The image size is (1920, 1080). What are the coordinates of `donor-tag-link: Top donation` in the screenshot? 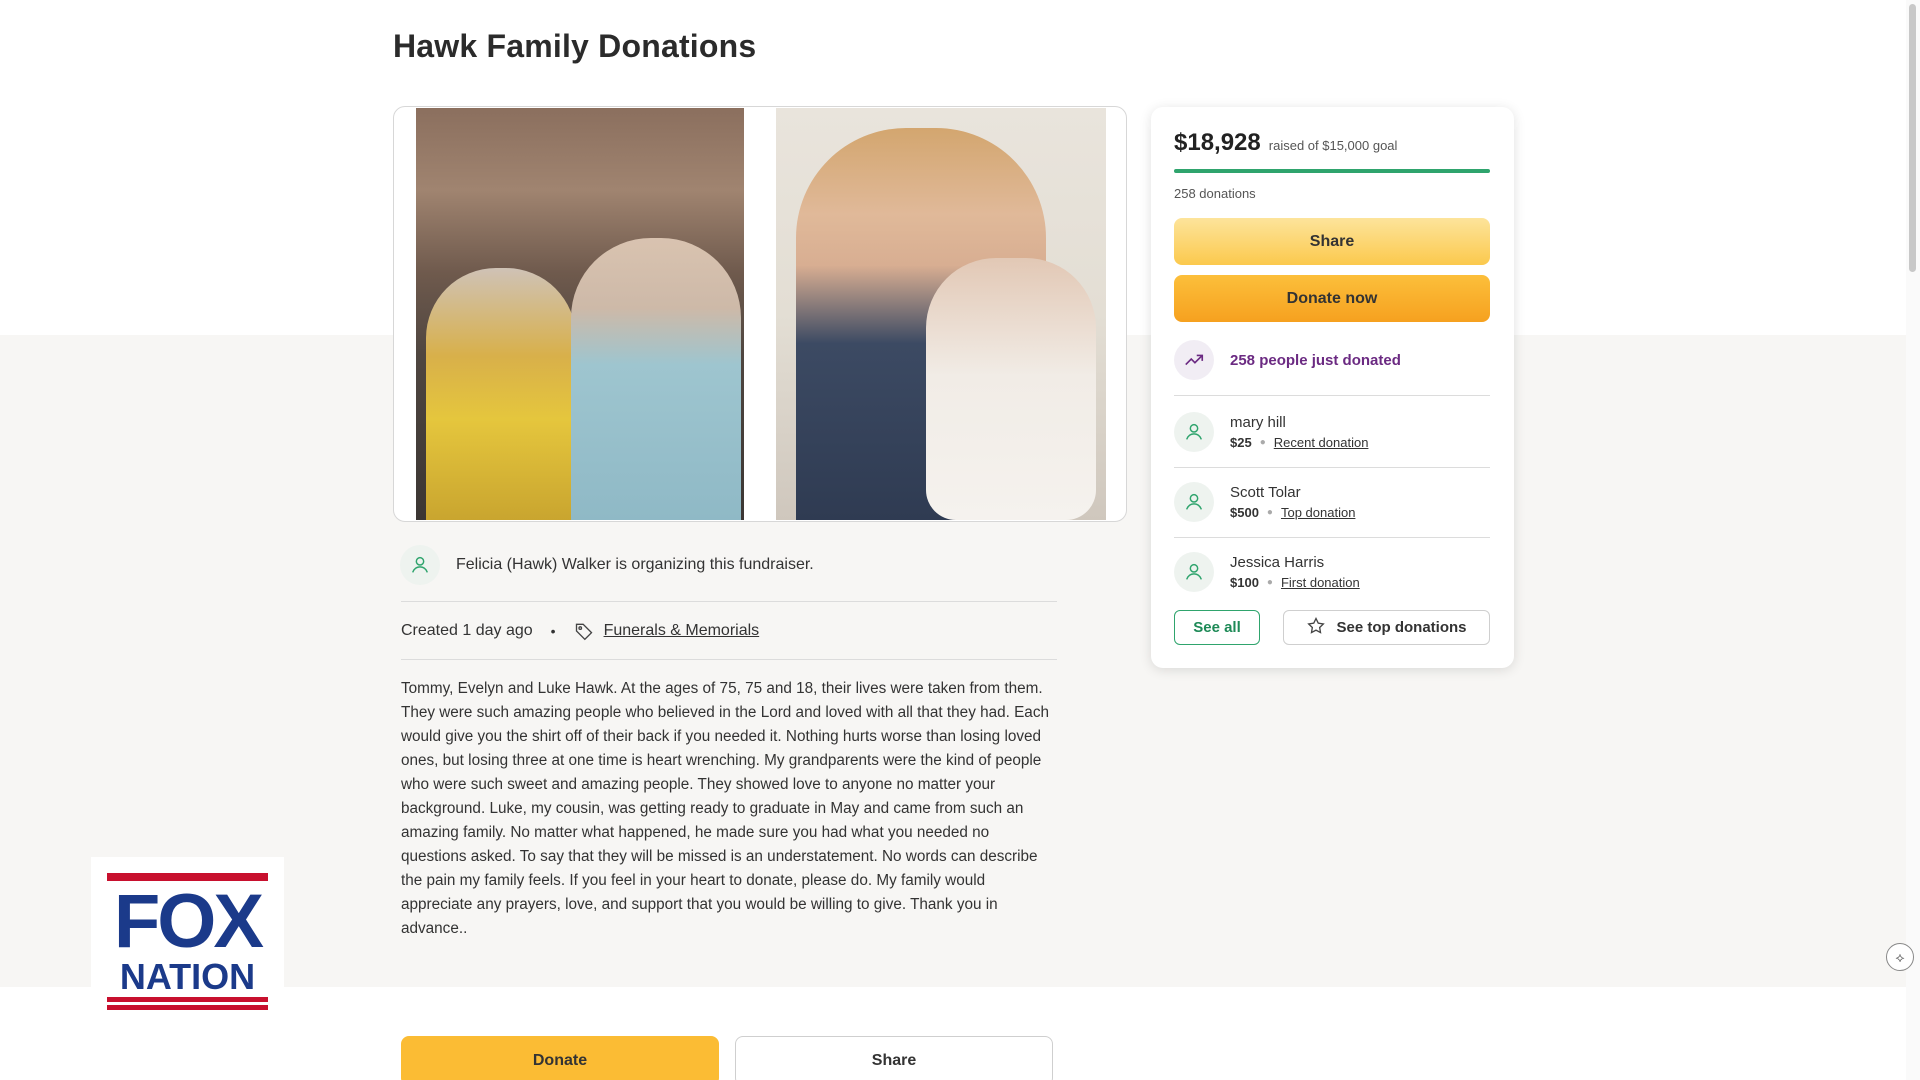 It's located at (1318, 512).